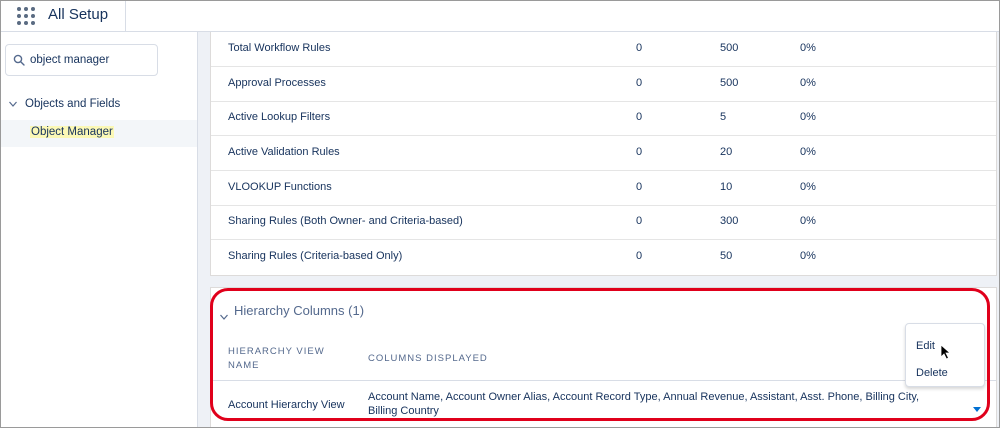 The image size is (1000, 428). I want to click on table-row: Active Validation Rules 0 20 0%, so click(603, 153).